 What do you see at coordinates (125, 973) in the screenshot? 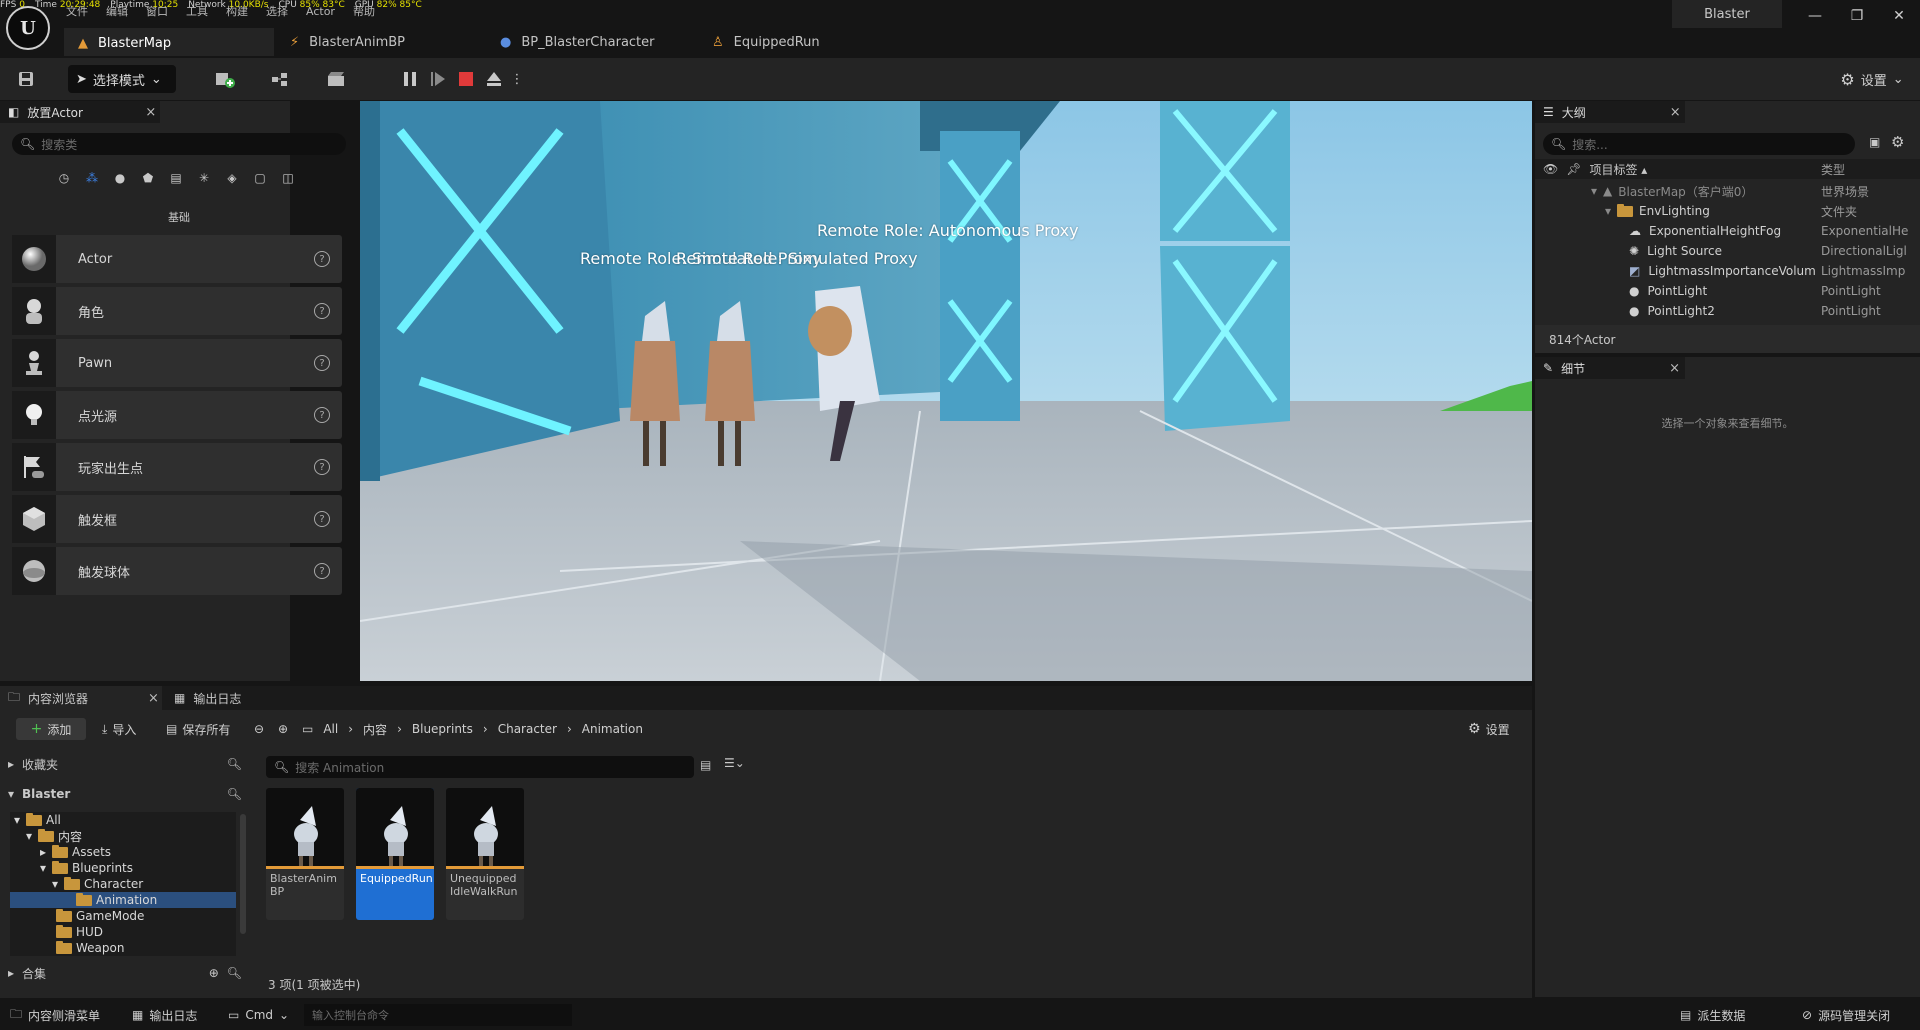
I see `collections-section: ▸ 合集 ⊕ 🔍︎` at bounding box center [125, 973].